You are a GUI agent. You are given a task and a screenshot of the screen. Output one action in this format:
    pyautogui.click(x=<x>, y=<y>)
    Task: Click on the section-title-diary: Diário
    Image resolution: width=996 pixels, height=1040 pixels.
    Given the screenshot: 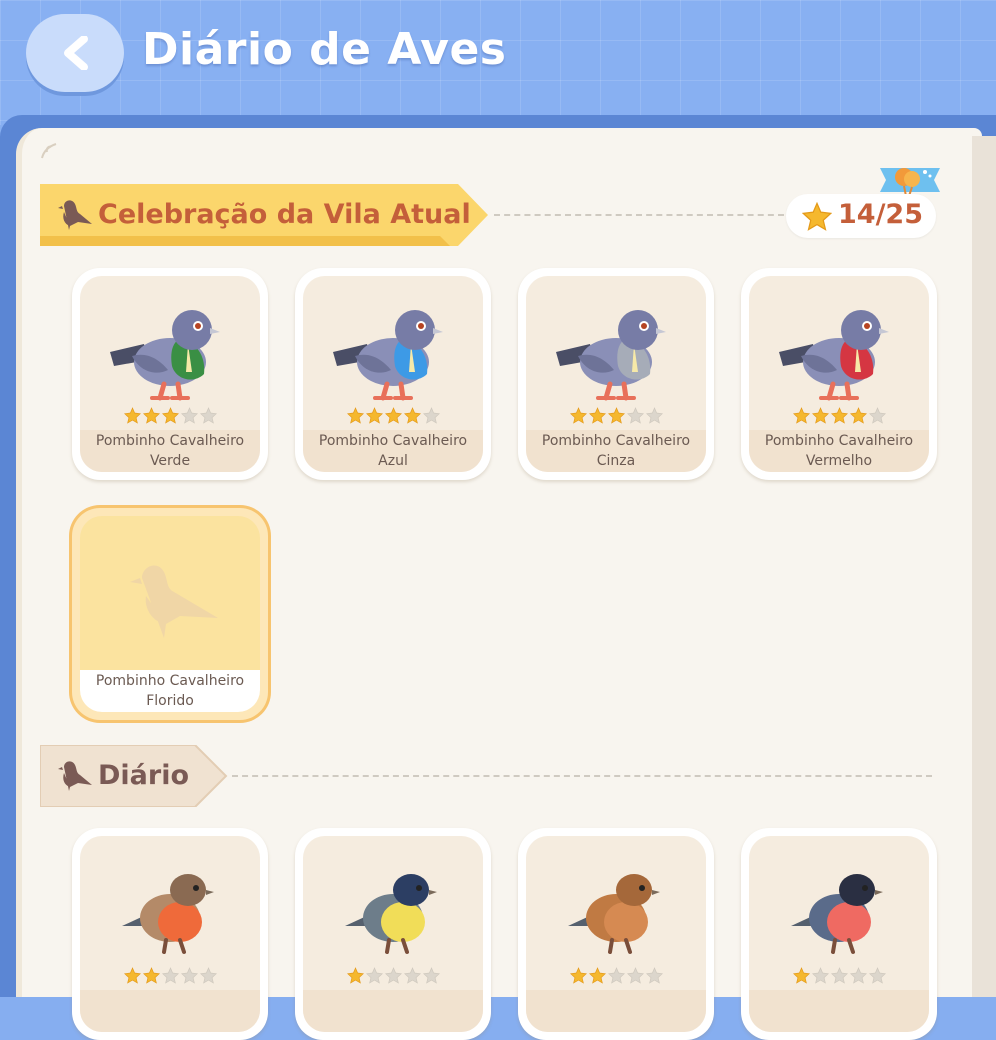 What is the action you would take?
    pyautogui.click(x=144, y=775)
    